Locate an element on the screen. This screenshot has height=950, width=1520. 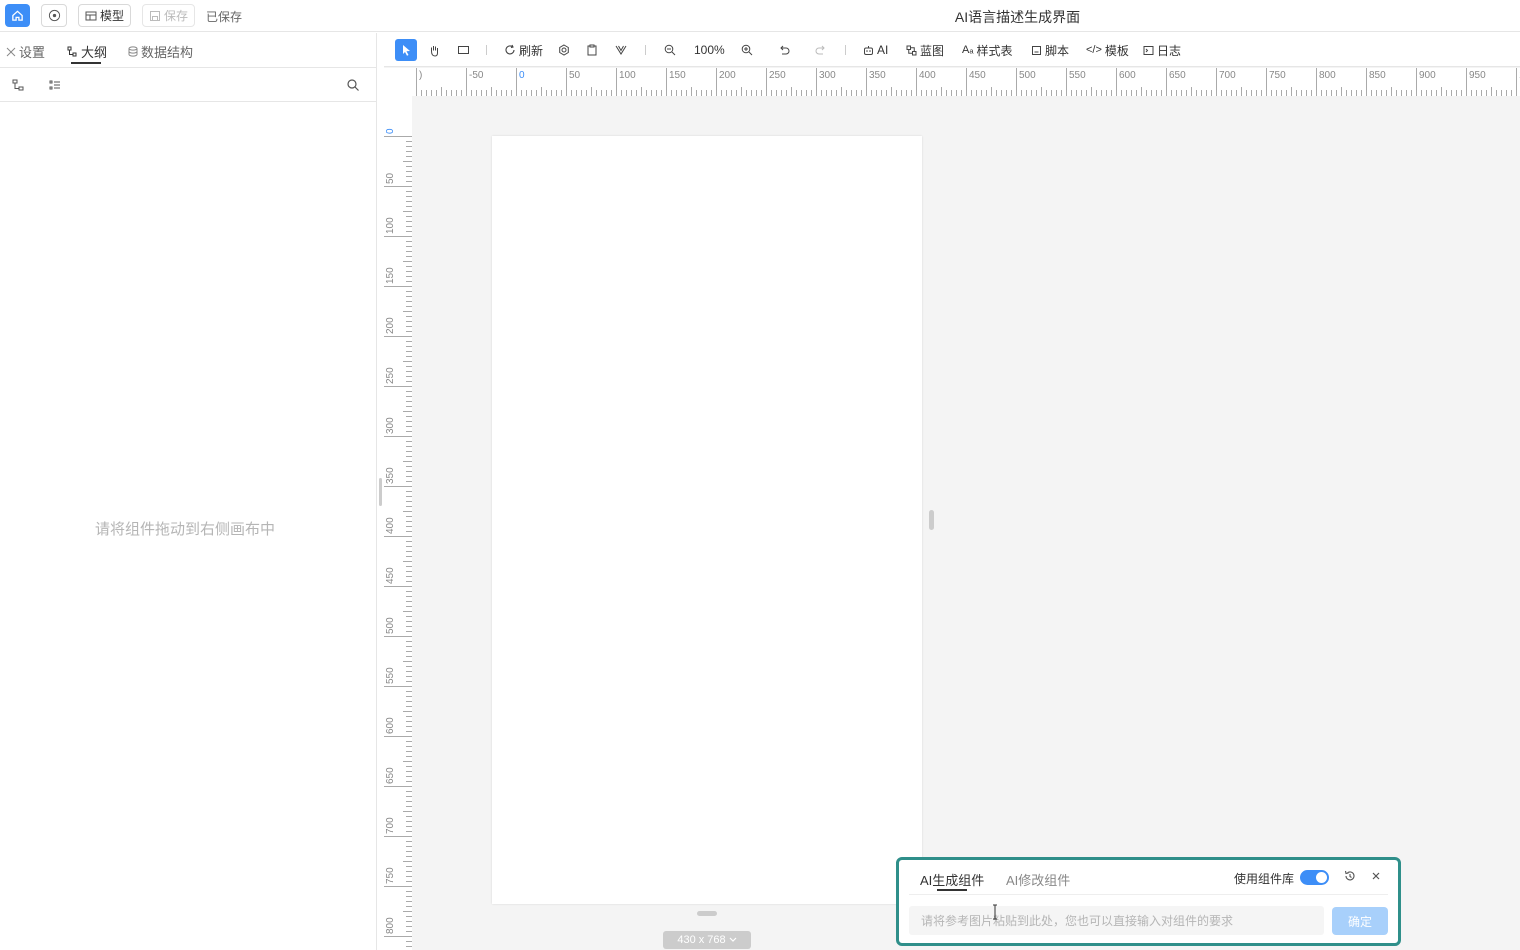
refresh-button: 刷新 is located at coordinates (523, 50).